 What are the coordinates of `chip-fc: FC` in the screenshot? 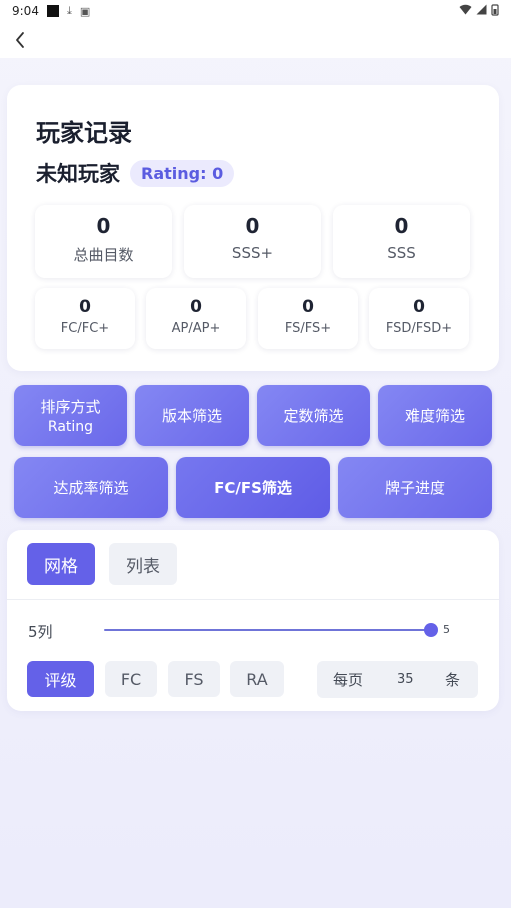 It's located at (131, 679).